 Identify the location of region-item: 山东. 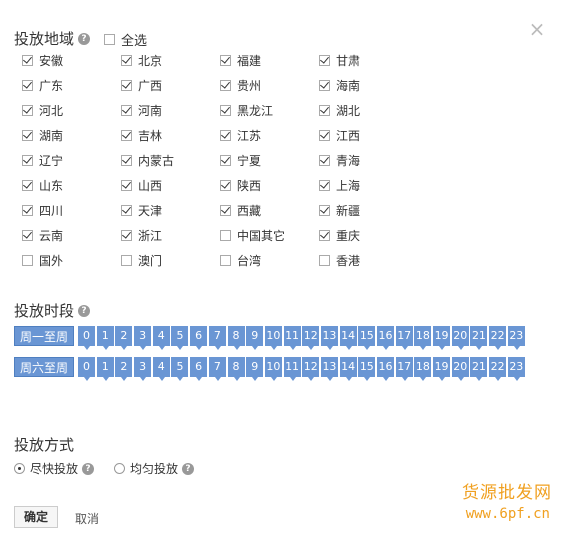
(42, 185).